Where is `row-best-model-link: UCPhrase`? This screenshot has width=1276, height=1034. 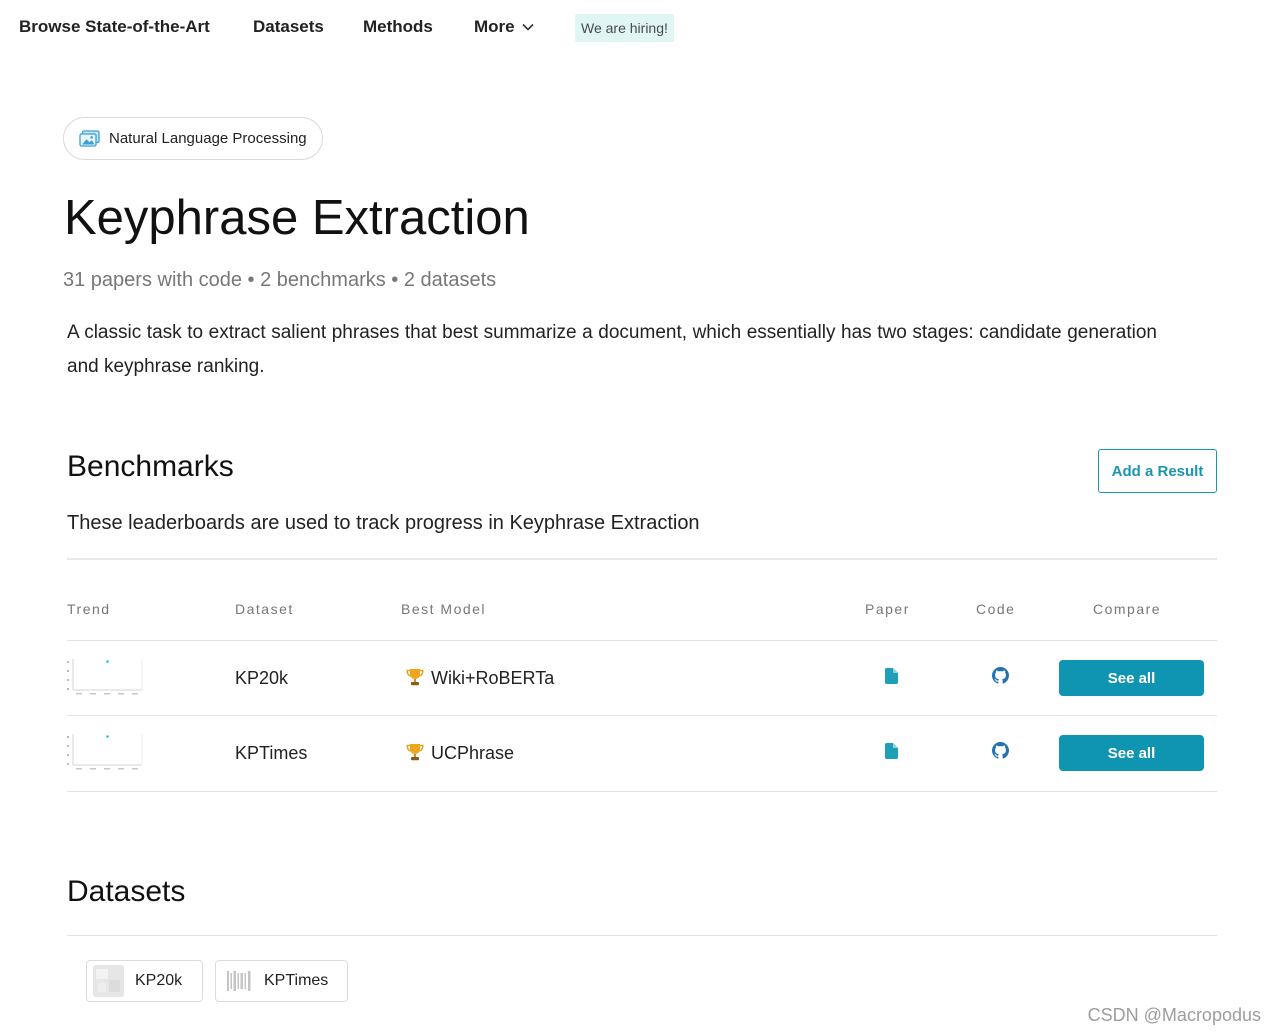
row-best-model-link: UCPhrase is located at coordinates (472, 753).